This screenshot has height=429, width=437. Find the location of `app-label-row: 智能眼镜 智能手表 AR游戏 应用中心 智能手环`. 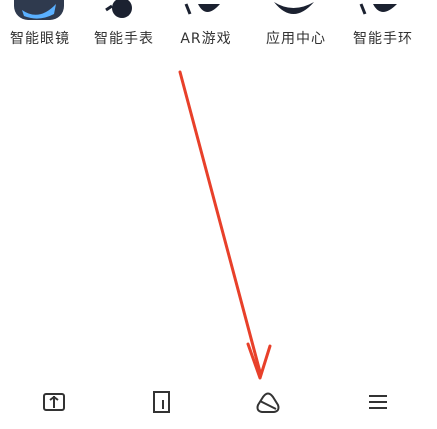

app-label-row: 智能眼镜 智能手表 AR游戏 应用中心 智能手环 is located at coordinates (218, 40).